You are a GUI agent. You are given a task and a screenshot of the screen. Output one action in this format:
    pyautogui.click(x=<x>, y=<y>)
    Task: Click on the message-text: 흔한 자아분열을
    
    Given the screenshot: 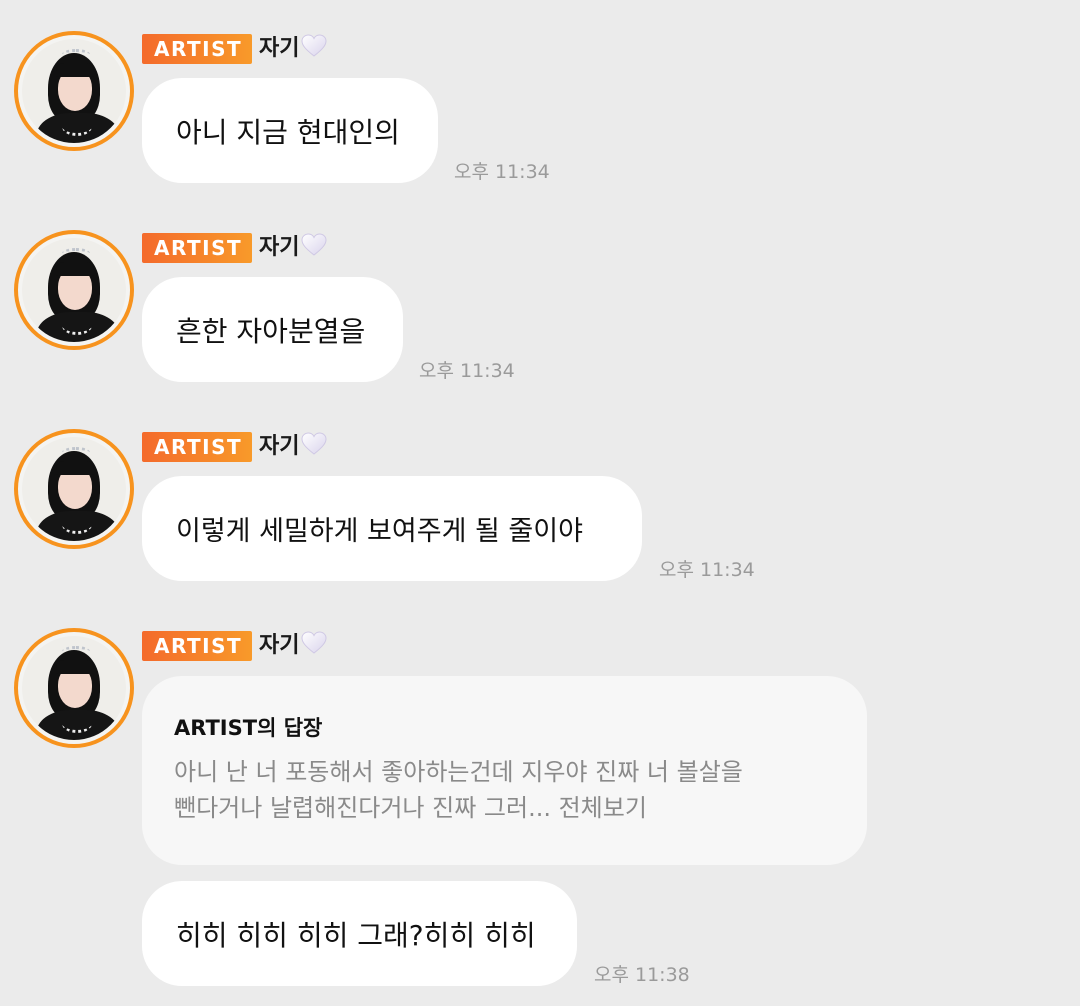 What is the action you would take?
    pyautogui.click(x=271, y=331)
    